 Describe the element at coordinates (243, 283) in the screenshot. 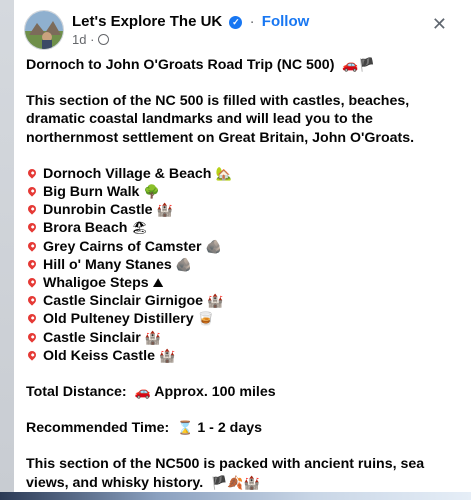

I see `list-item: Whaligoe Steps ⛰` at that location.